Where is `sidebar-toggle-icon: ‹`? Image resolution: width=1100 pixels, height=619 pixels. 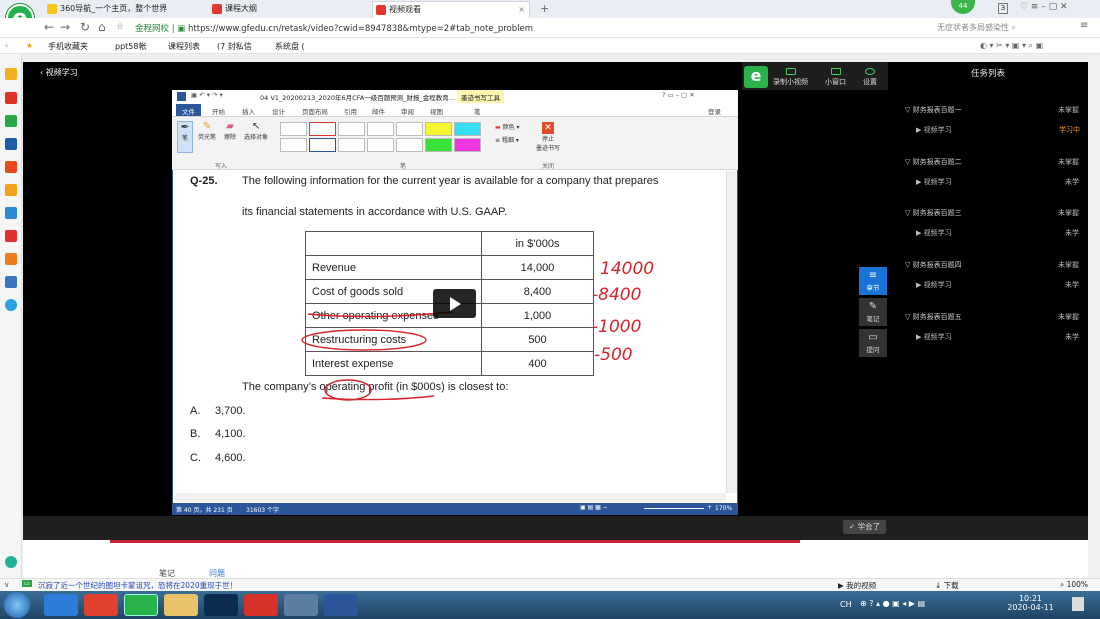
sidebar-toggle-icon: ‹ is located at coordinates (6, 45).